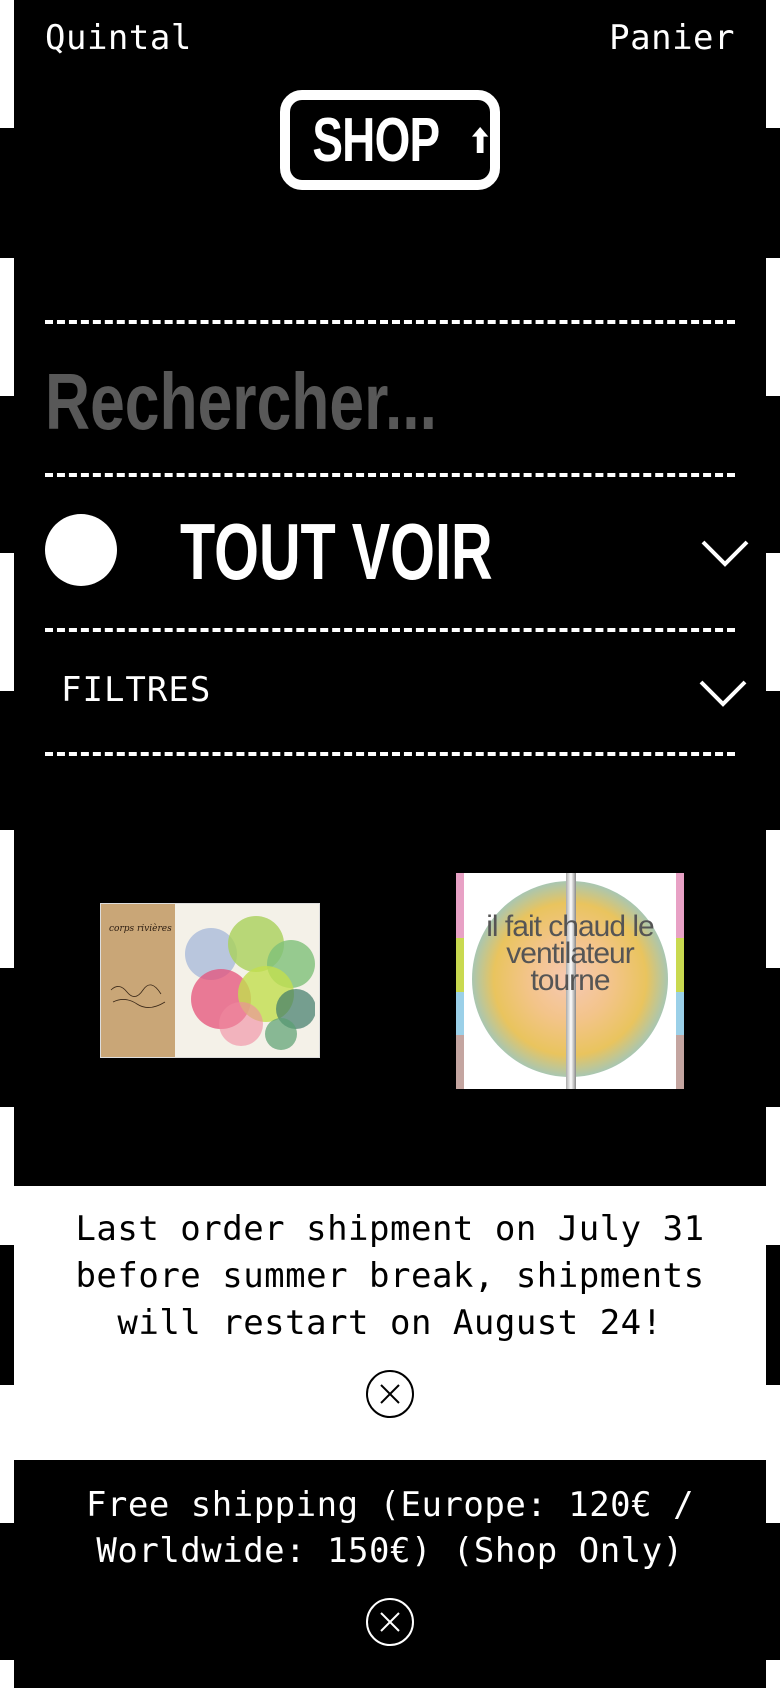 The height and width of the screenshot is (1688, 780). What do you see at coordinates (570, 953) in the screenshot?
I see `book-cover-title: il fait chaud le ventilateur tourne` at bounding box center [570, 953].